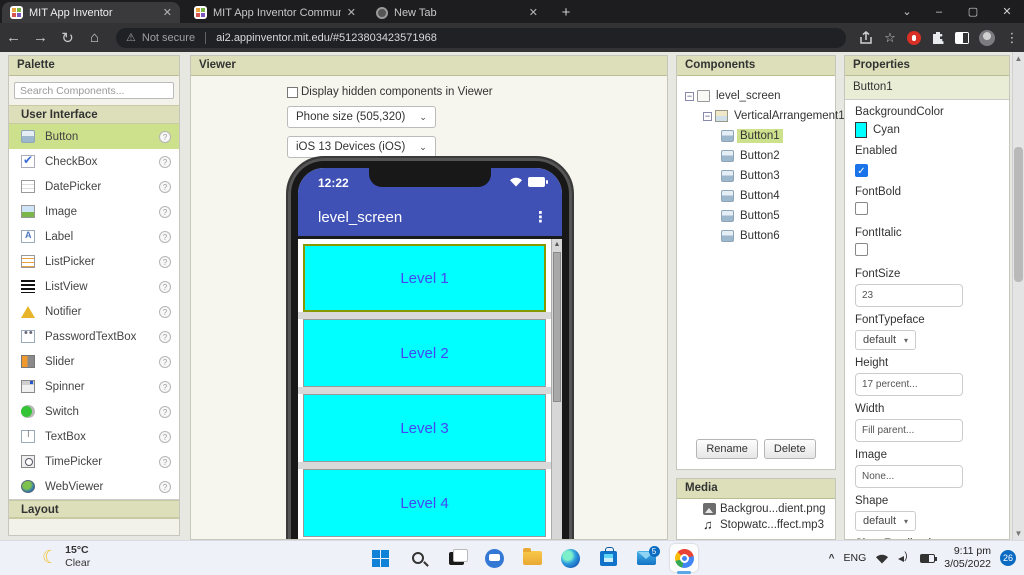 The height and width of the screenshot is (575, 1024). What do you see at coordinates (424, 353) in the screenshot?
I see `level-button-level-2: Level 2` at bounding box center [424, 353].